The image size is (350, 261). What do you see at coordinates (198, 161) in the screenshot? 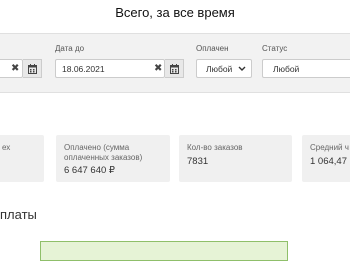
I see `stat-card-orders-count-value: 7831` at bounding box center [198, 161].